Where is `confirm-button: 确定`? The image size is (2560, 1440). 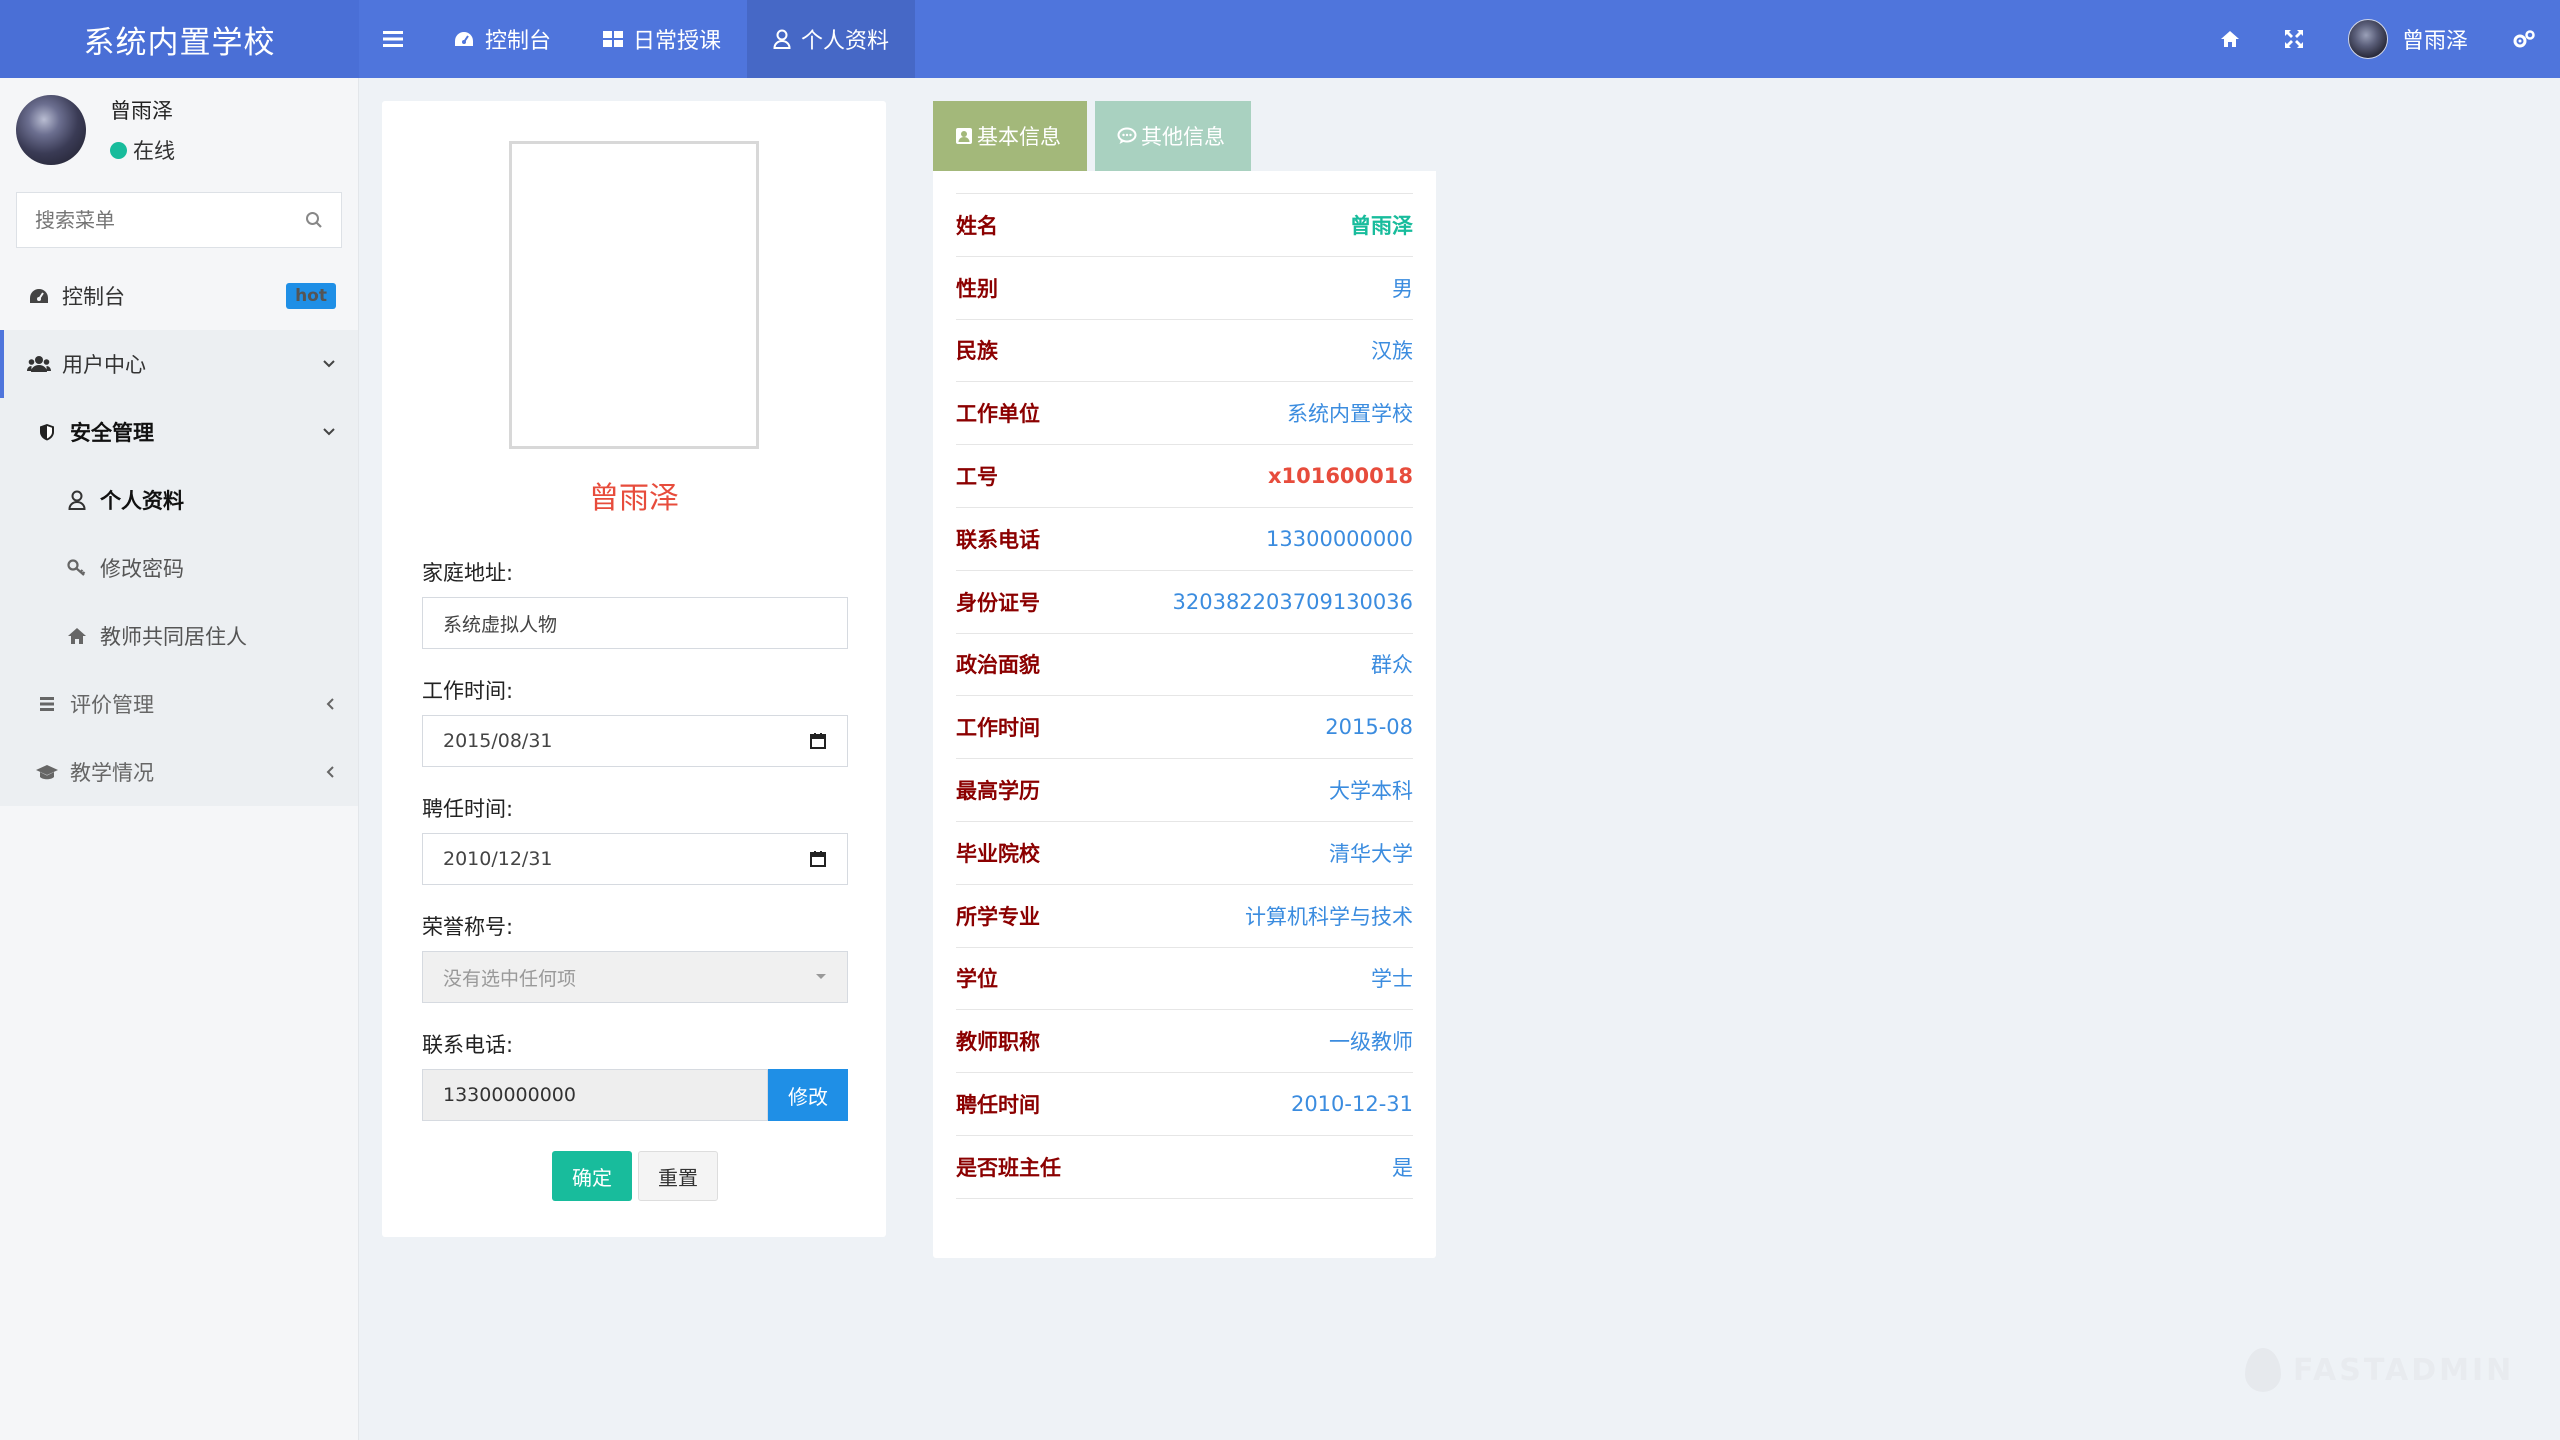
confirm-button: 确定 is located at coordinates (592, 1176).